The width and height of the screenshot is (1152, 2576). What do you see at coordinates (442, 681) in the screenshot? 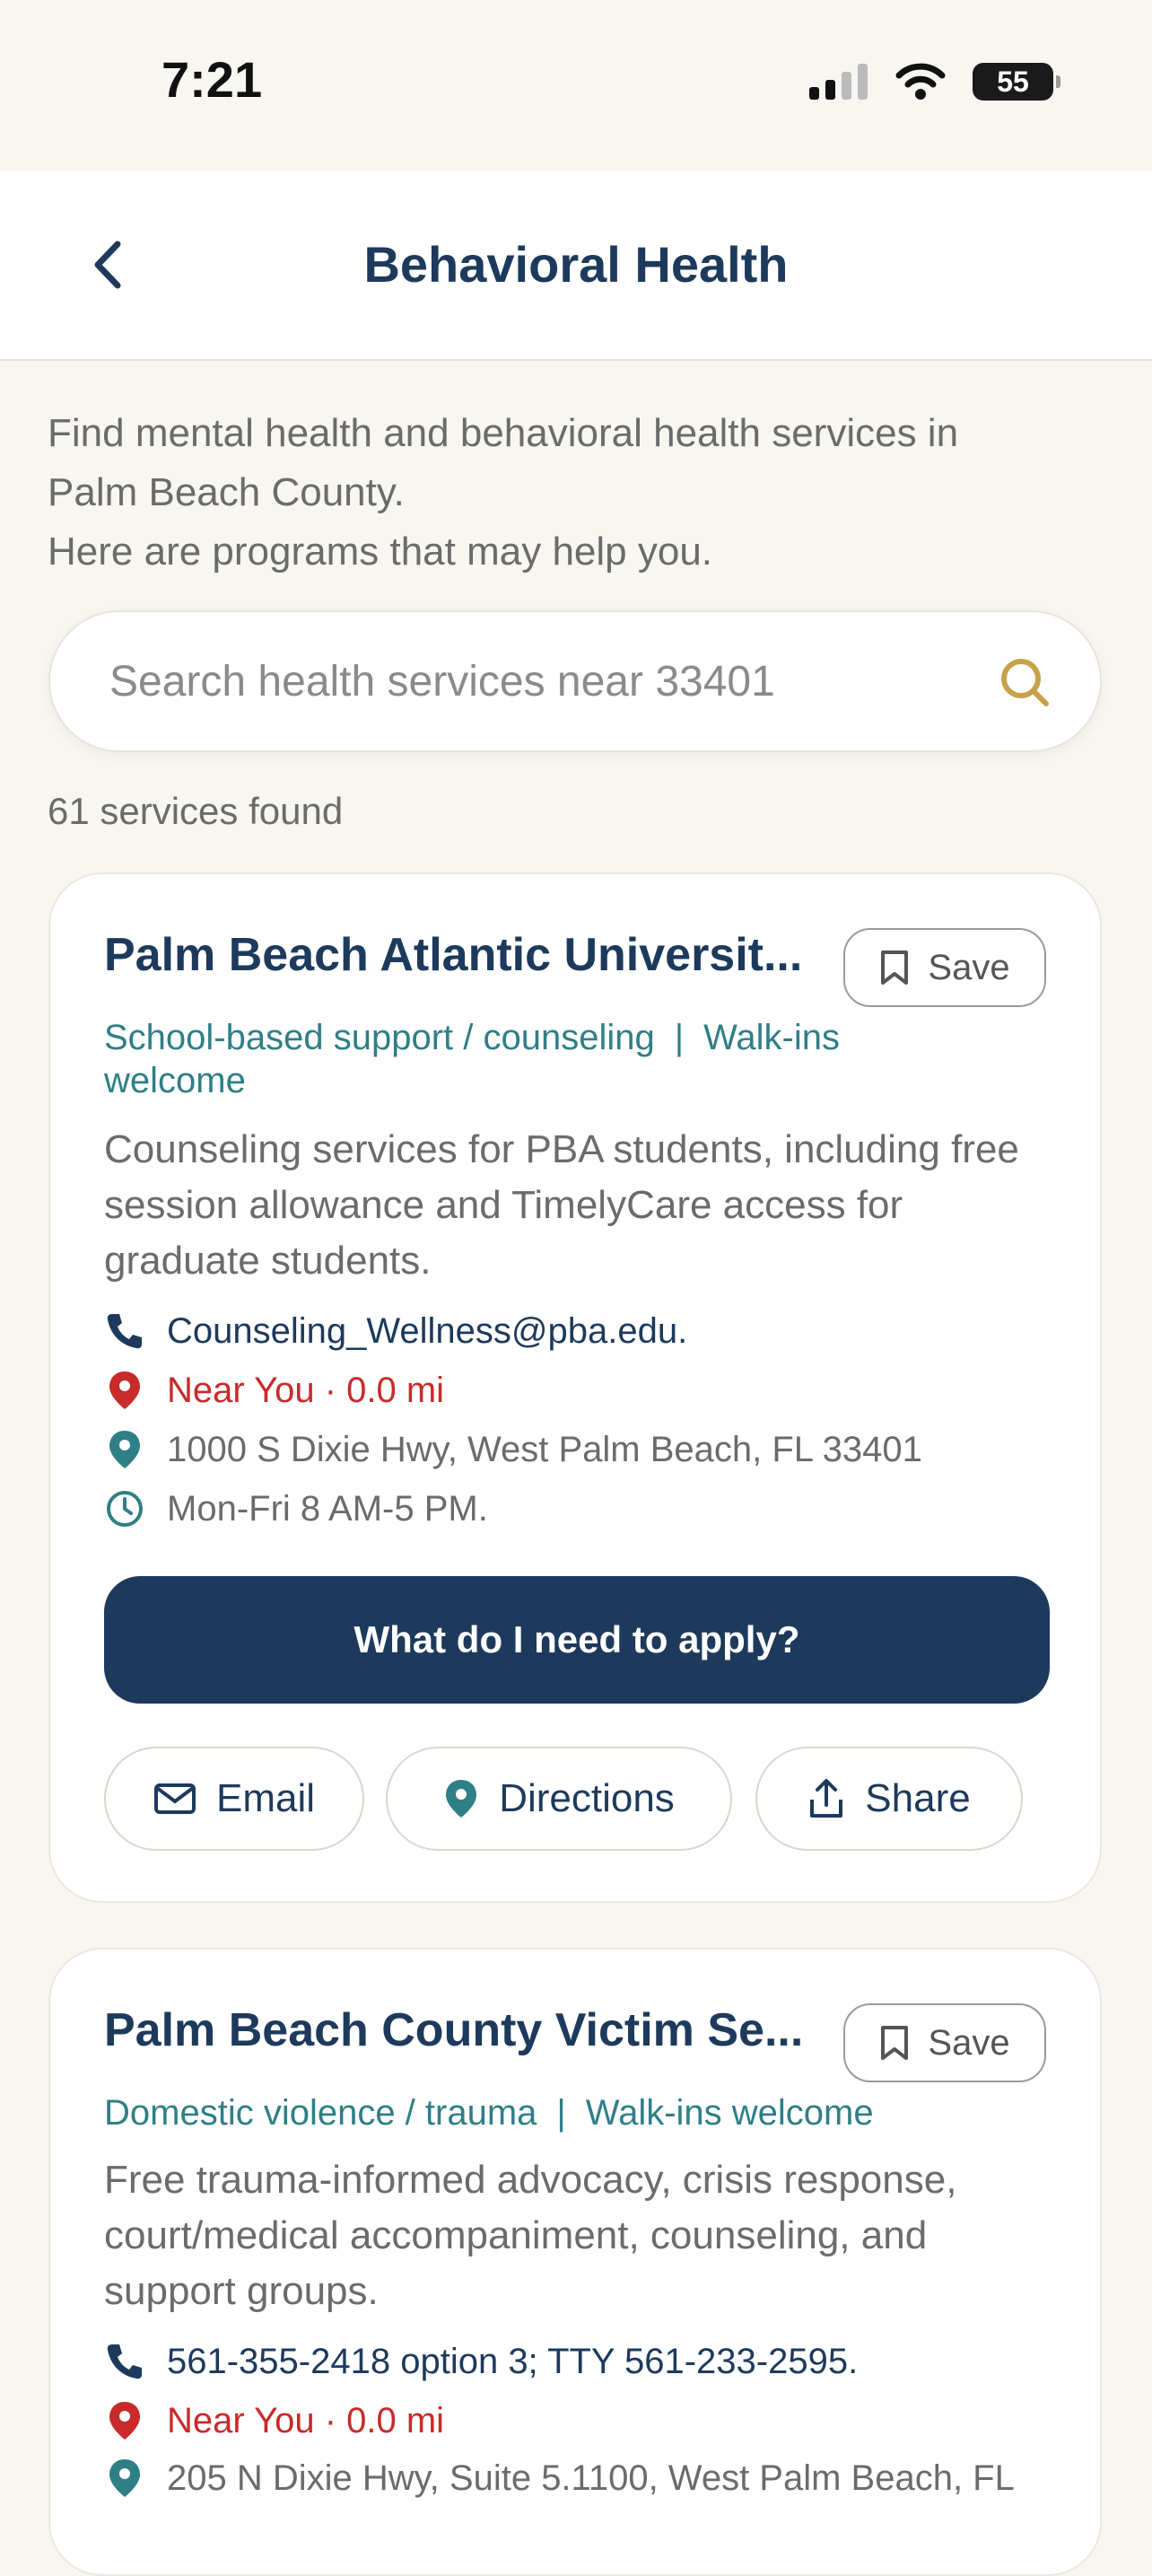
I see `search-placeholder: Search health services near 33401` at bounding box center [442, 681].